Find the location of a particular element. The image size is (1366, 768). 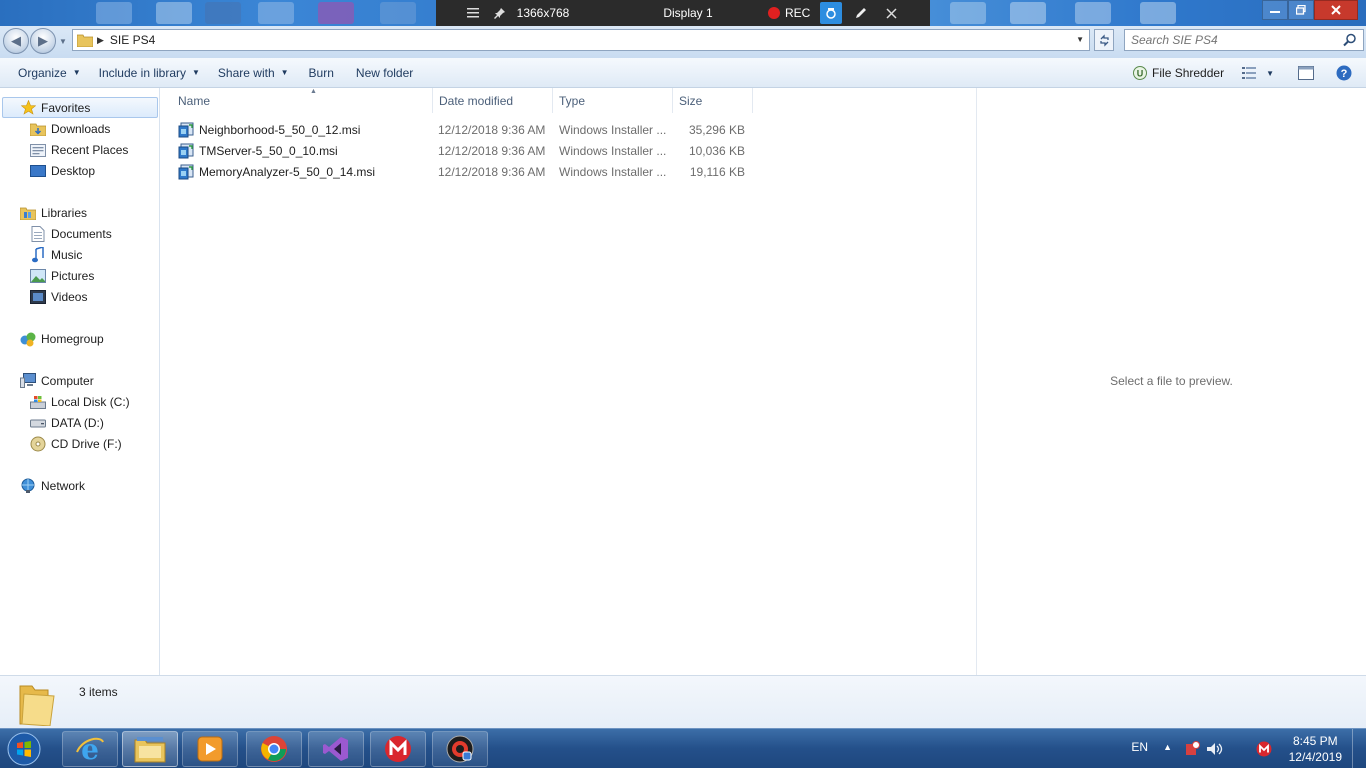

star-icon is located at coordinates (28, 108).